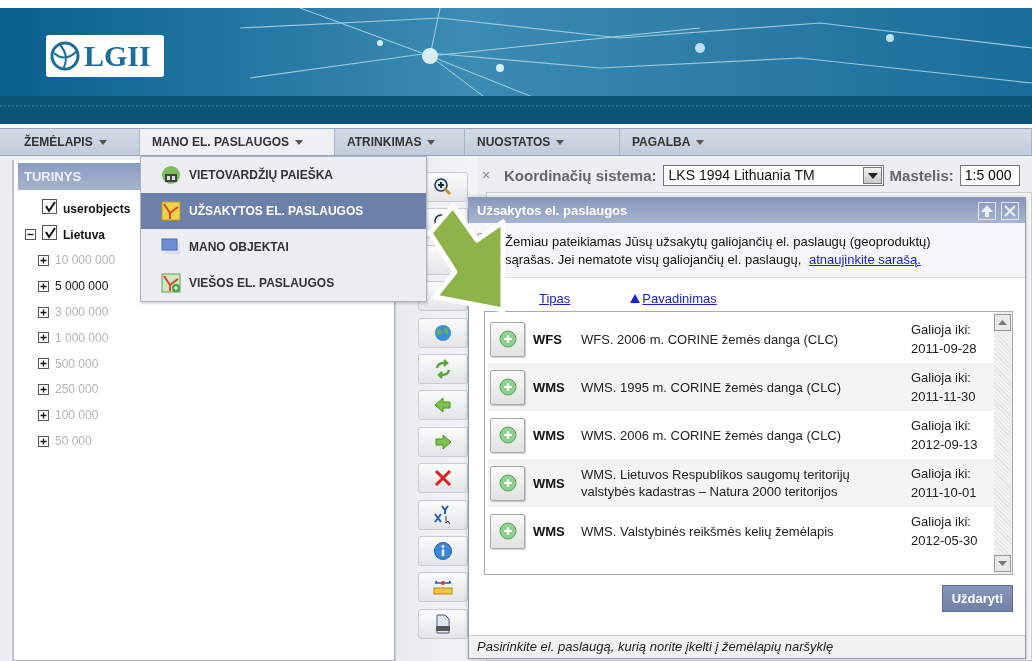  What do you see at coordinates (826, 142) in the screenshot?
I see `menu-item: PAGALBA` at bounding box center [826, 142].